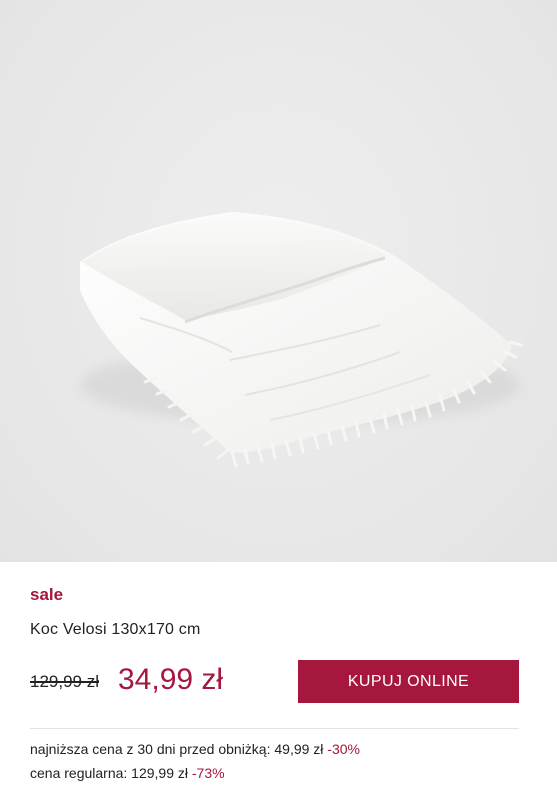 This screenshot has height=800, width=557. Describe the element at coordinates (64, 681) in the screenshot. I see `old-price: 129,99 zł` at that location.